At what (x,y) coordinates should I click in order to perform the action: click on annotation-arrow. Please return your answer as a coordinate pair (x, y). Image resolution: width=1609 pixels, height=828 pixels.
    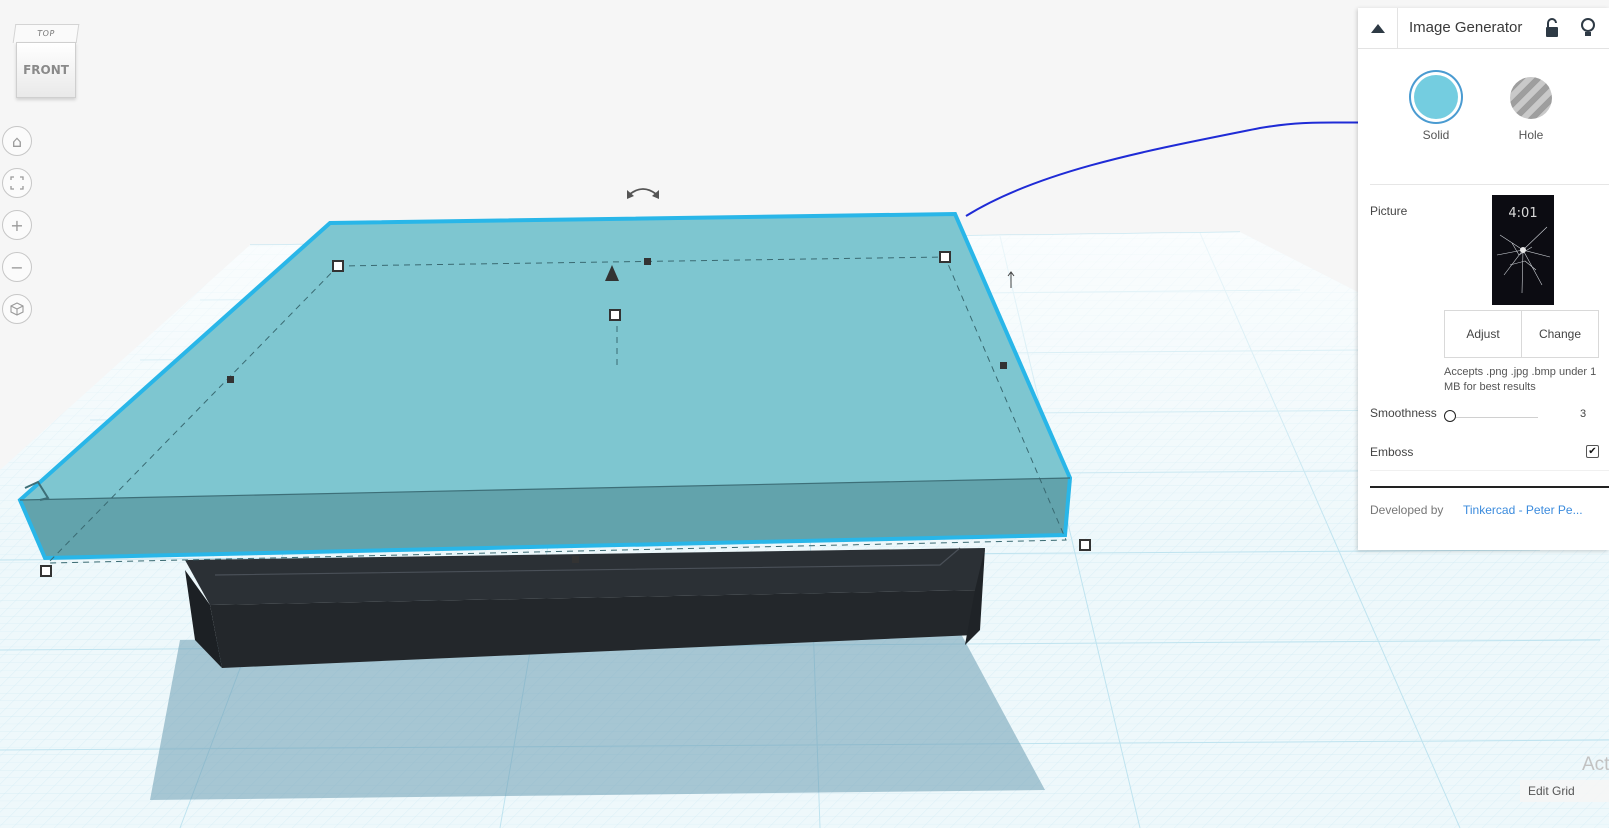
    Looking at the image, I should click on (1185, 168).